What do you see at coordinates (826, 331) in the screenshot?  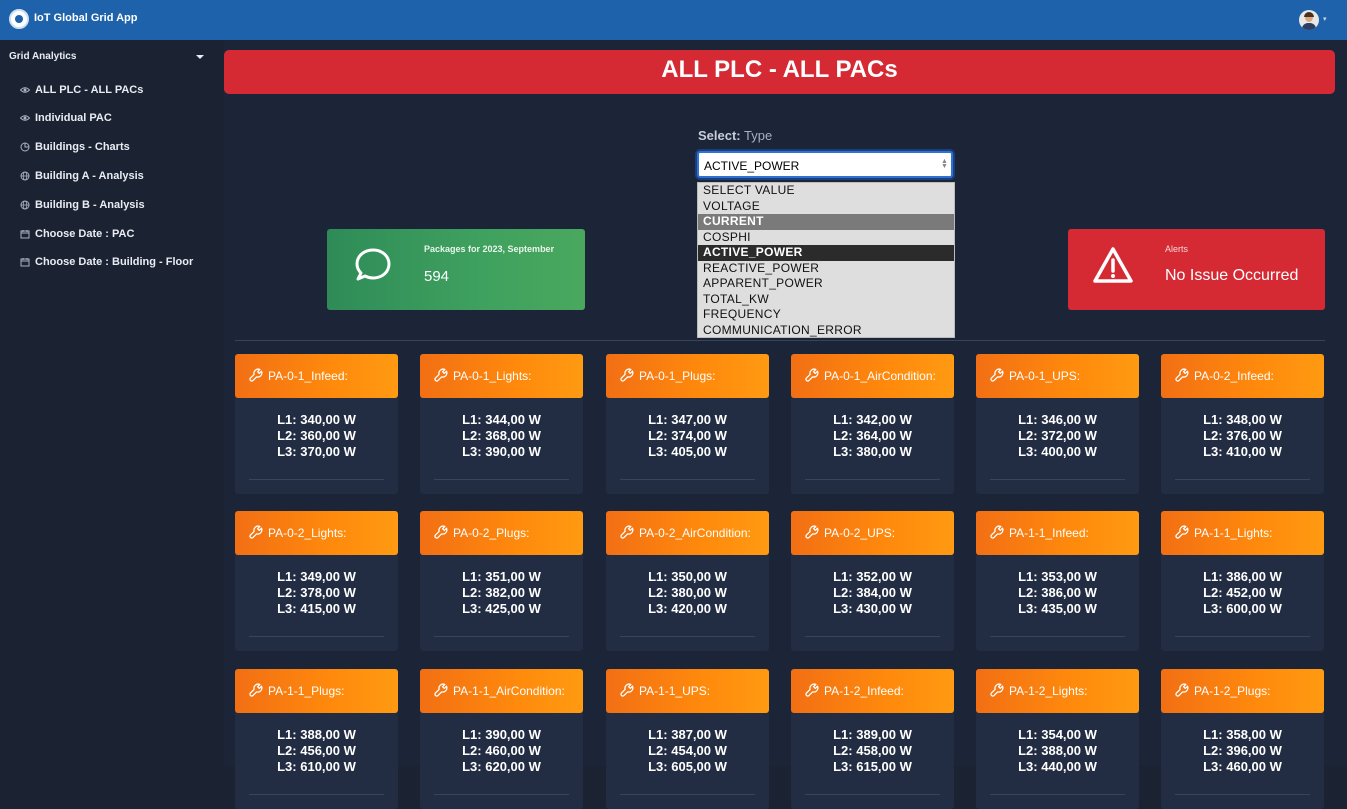 I see `dropdown-option: COMMUNICATION_ERROR` at bounding box center [826, 331].